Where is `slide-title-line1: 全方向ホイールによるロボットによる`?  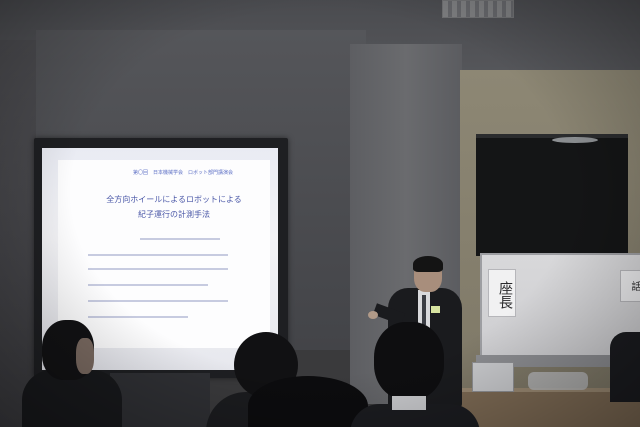 slide-title-line1: 全方向ホイールによるロボットによる is located at coordinates (174, 199).